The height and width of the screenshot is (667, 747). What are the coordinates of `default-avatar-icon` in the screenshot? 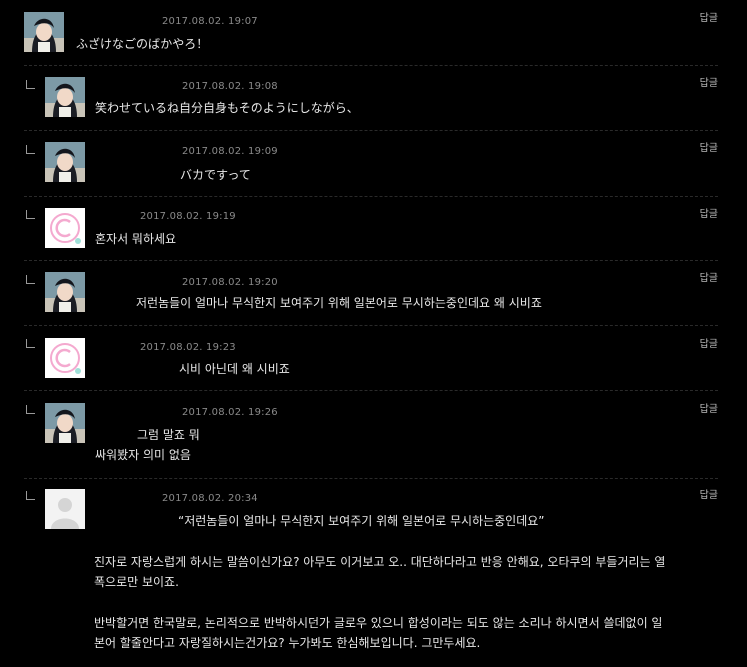 It's located at (65, 509).